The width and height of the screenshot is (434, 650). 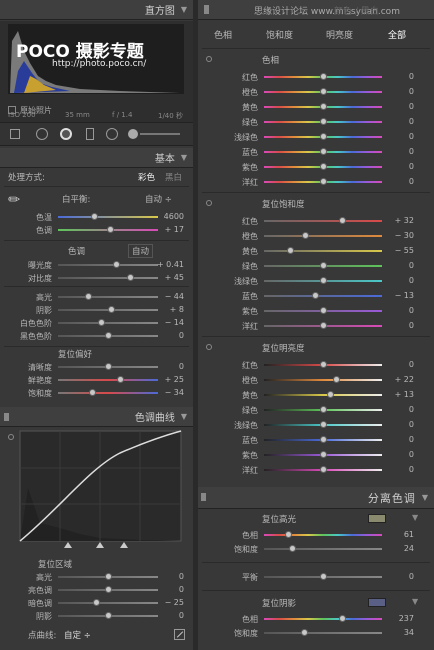 I want to click on tab-saturation: 饱和度, so click(x=279, y=34).